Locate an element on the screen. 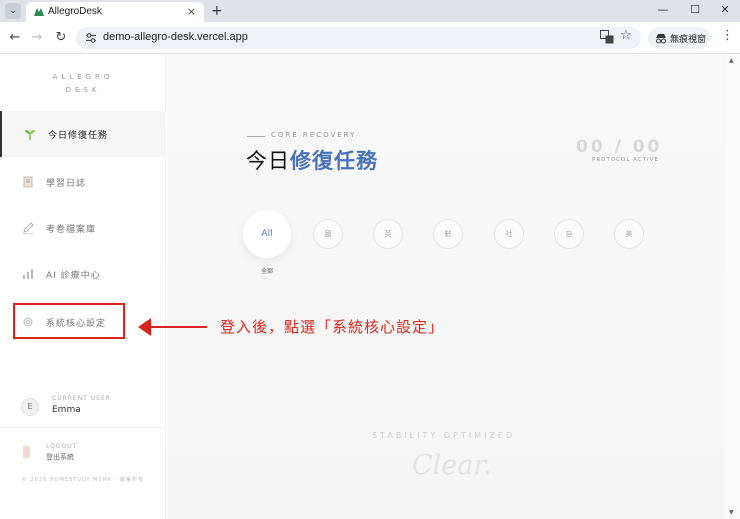  sidebar-item-label: 今日修復任務 is located at coordinates (78, 136).